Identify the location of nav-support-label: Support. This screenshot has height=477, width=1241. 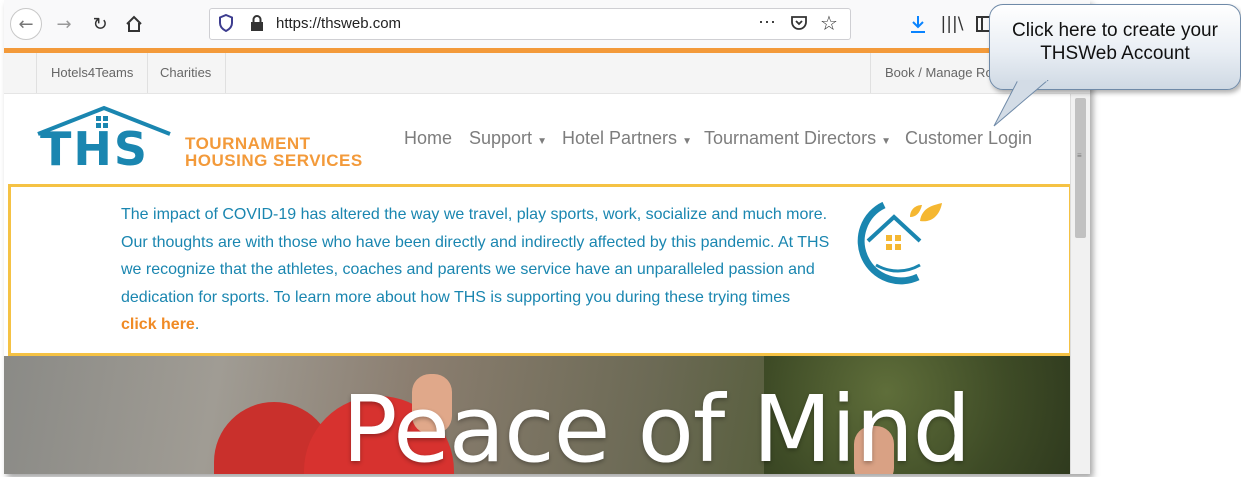
(501, 138).